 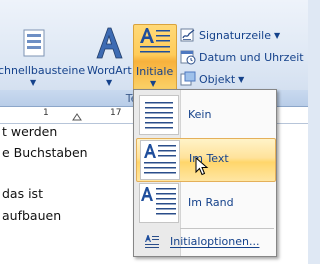 What do you see at coordinates (30, 131) in the screenshot?
I see `doc-line: t werden` at bounding box center [30, 131].